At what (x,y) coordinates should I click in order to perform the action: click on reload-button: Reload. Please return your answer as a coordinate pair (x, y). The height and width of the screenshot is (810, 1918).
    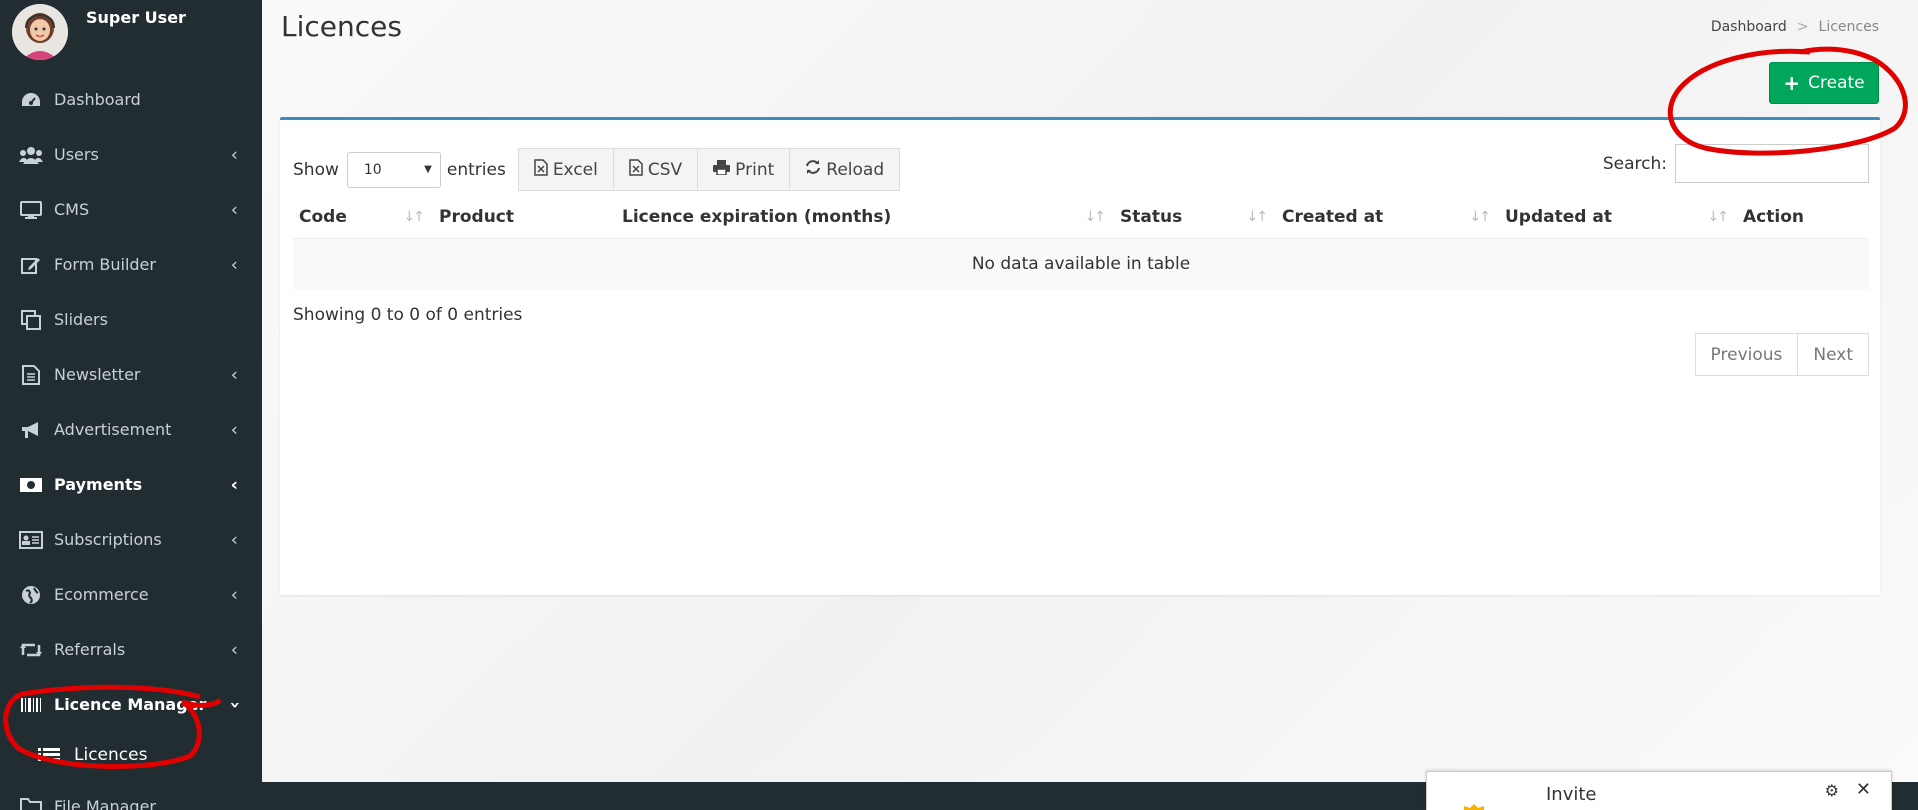
    Looking at the image, I should click on (845, 169).